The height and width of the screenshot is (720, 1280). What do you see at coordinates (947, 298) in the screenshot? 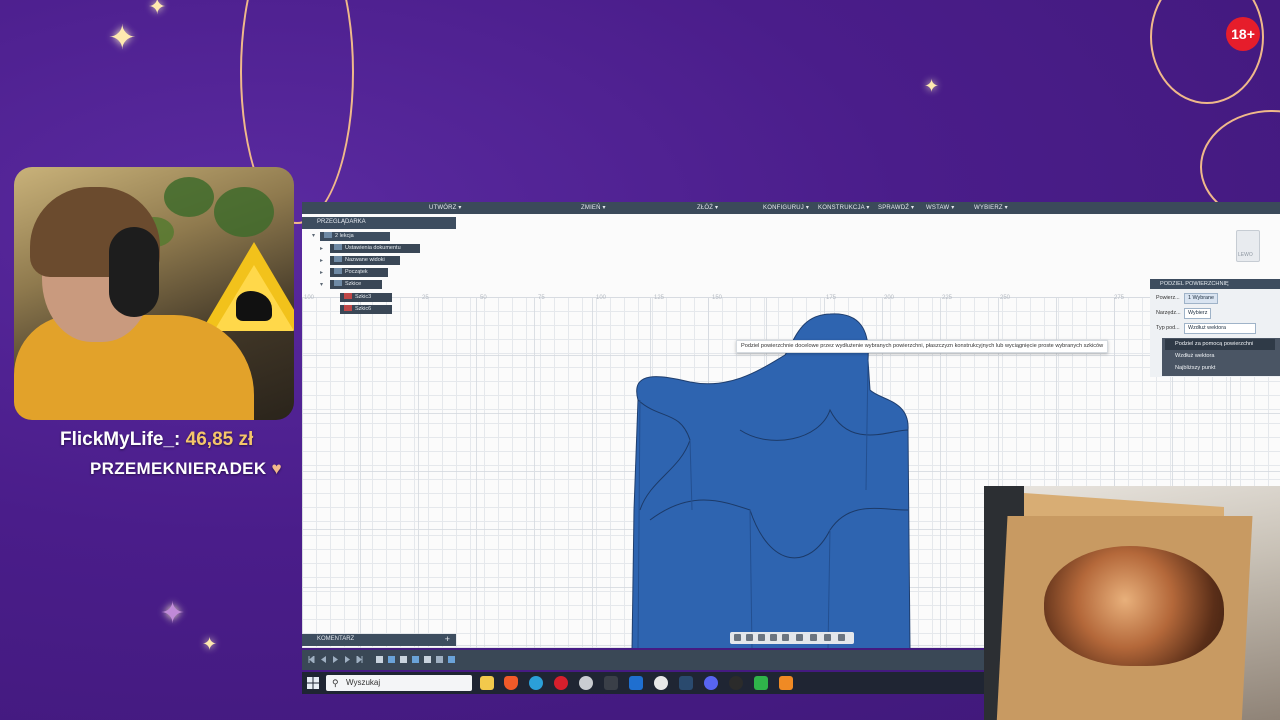
I see `ruler-label: 225` at bounding box center [947, 298].